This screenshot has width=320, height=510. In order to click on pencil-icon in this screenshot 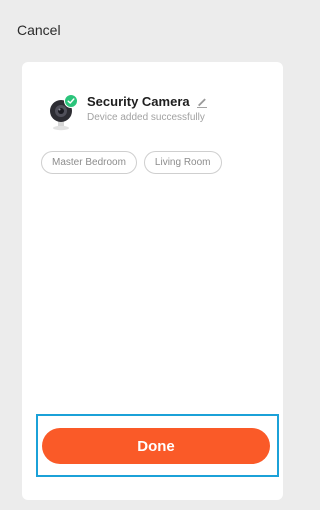, I will do `click(202, 102)`.